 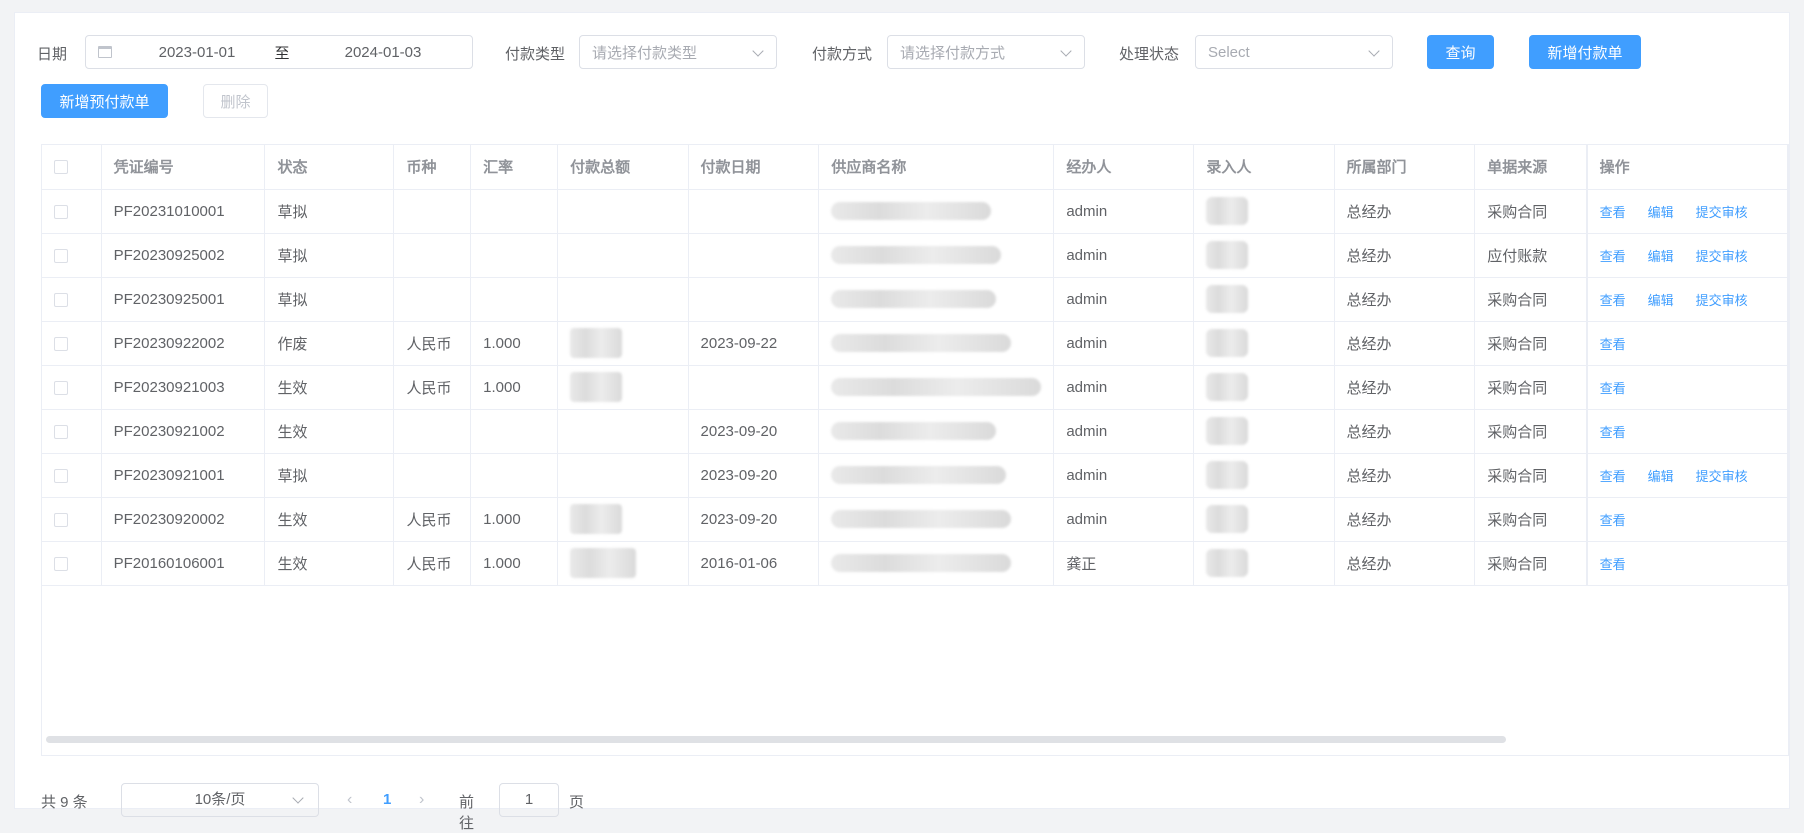 I want to click on cell-code: PF20230921001, so click(x=183, y=475).